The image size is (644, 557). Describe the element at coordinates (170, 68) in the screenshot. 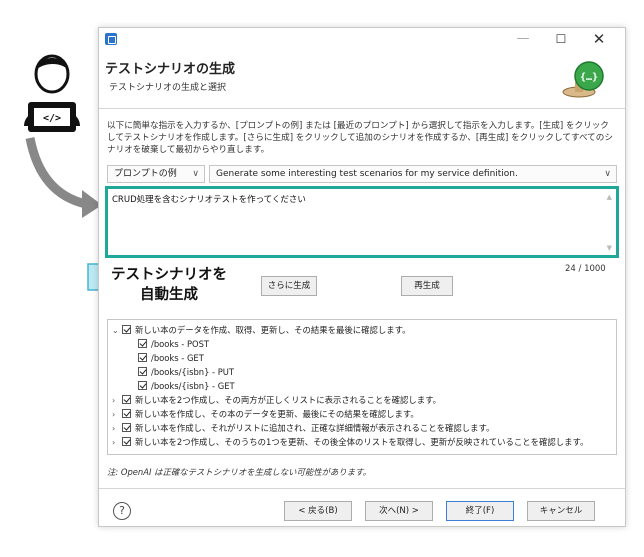

I see `page-title: テストシナリオの生成` at that location.